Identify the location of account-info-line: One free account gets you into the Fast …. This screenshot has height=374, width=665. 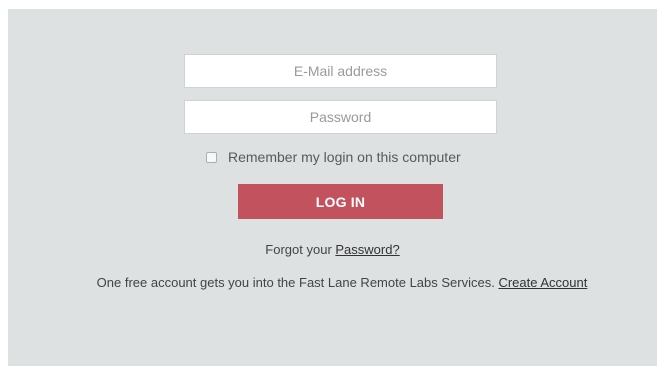
(332, 282).